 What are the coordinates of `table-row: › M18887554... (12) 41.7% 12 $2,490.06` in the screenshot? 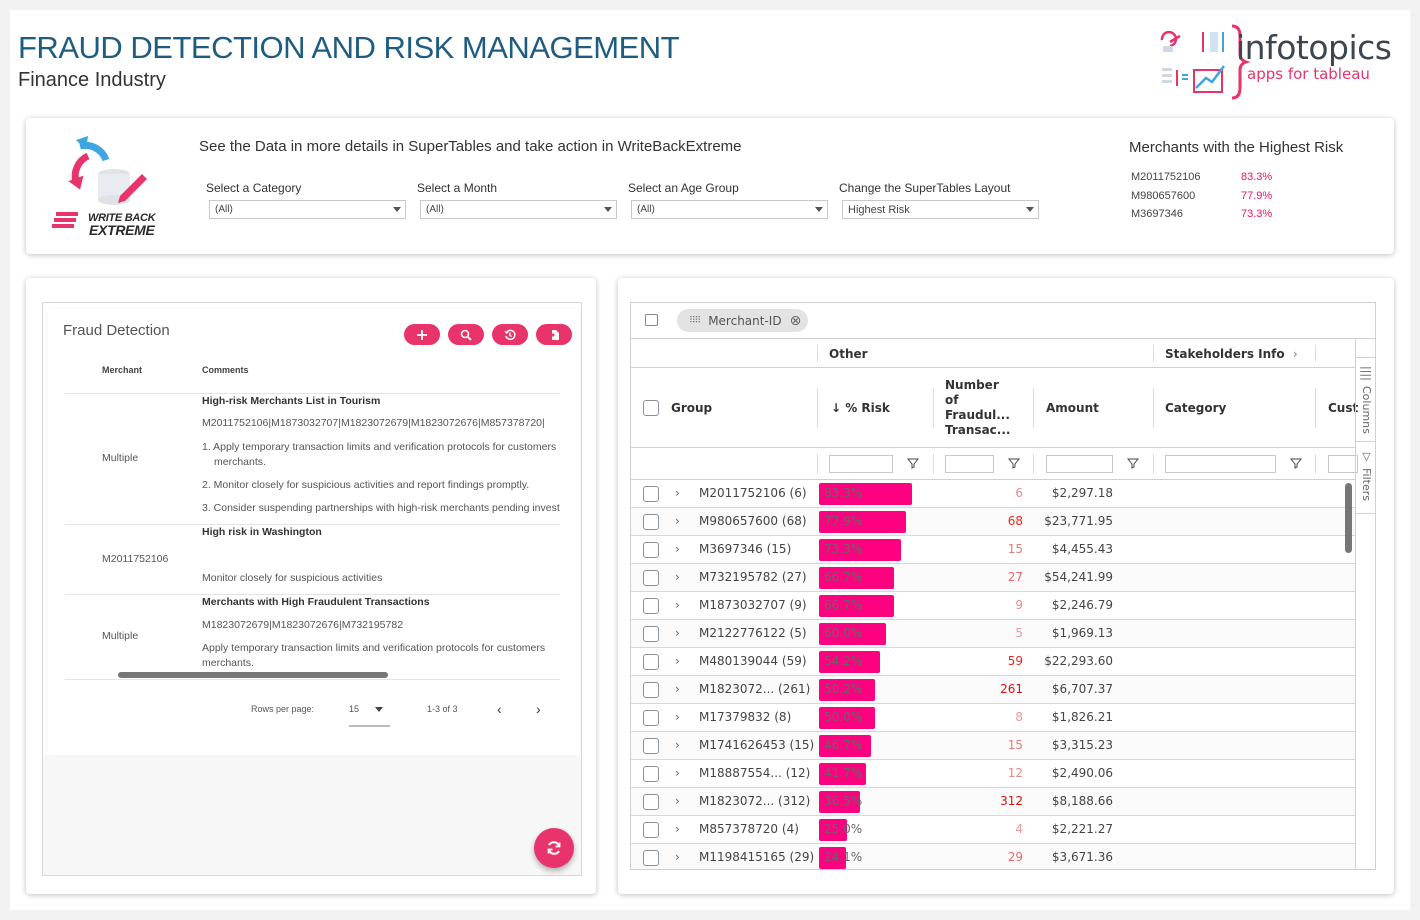 It's located at (993, 774).